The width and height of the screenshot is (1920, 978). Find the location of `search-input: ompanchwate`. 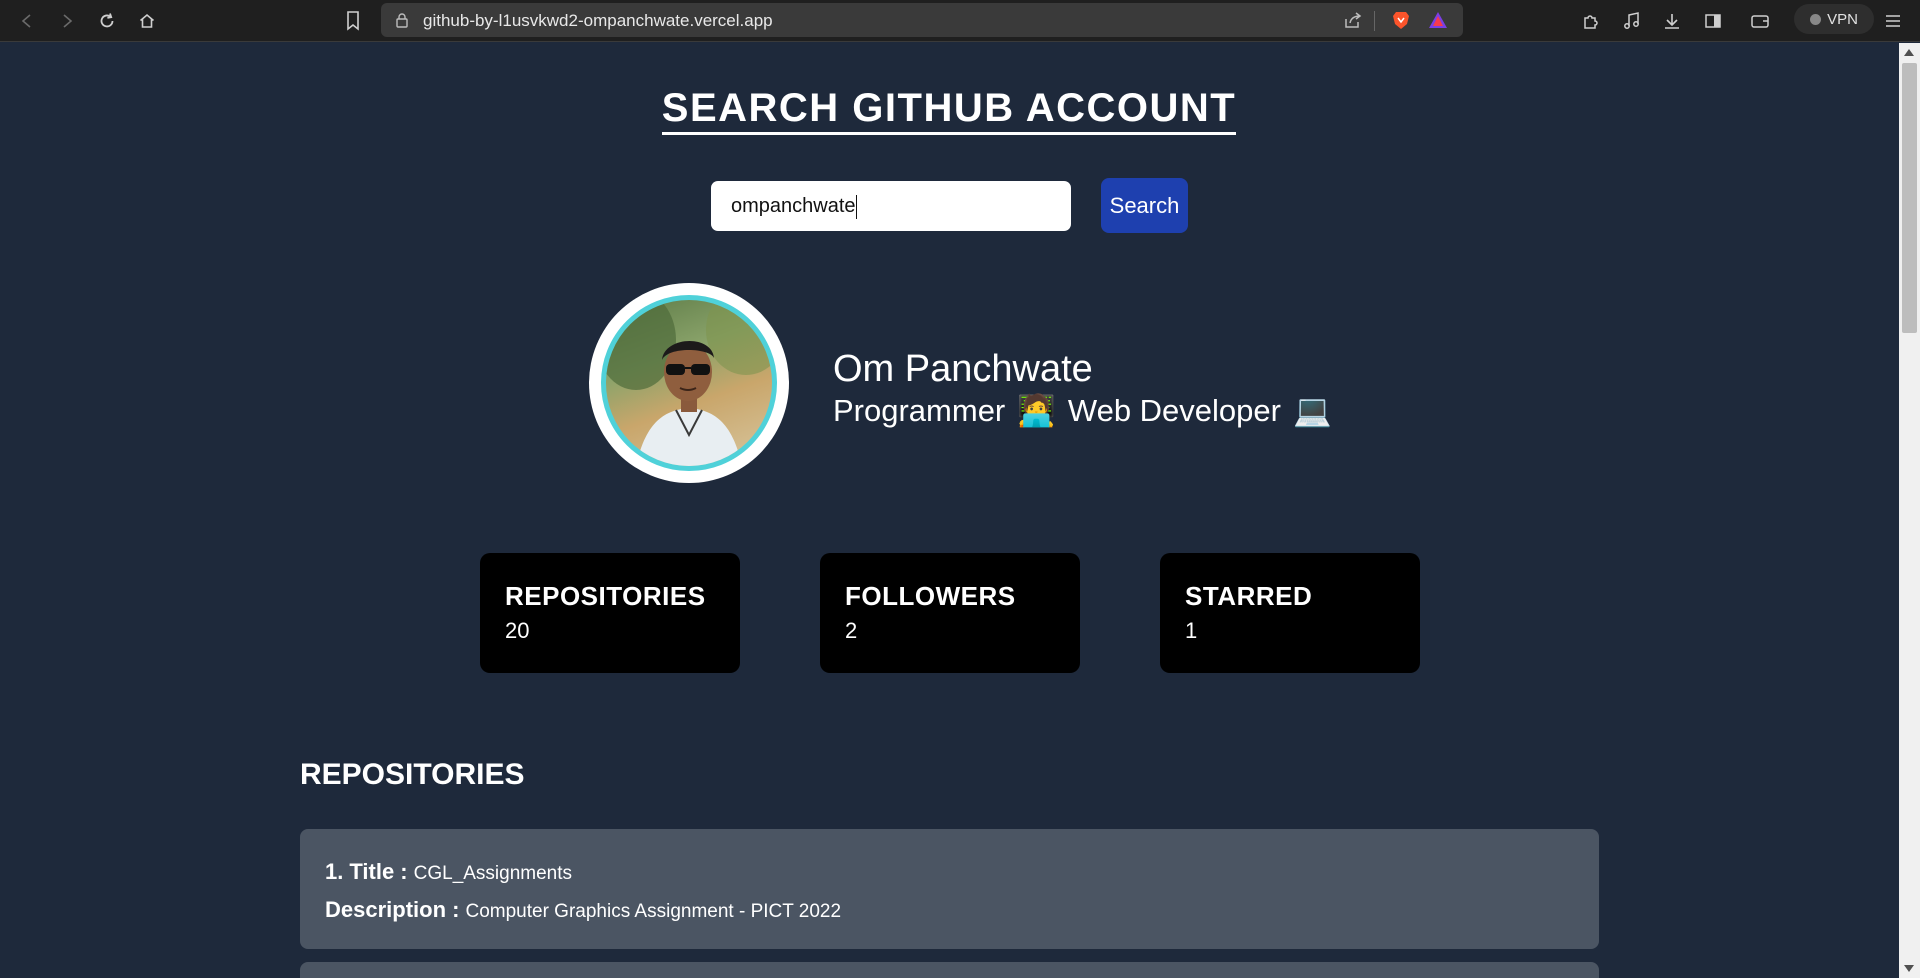

search-input: ompanchwate is located at coordinates (891, 206).